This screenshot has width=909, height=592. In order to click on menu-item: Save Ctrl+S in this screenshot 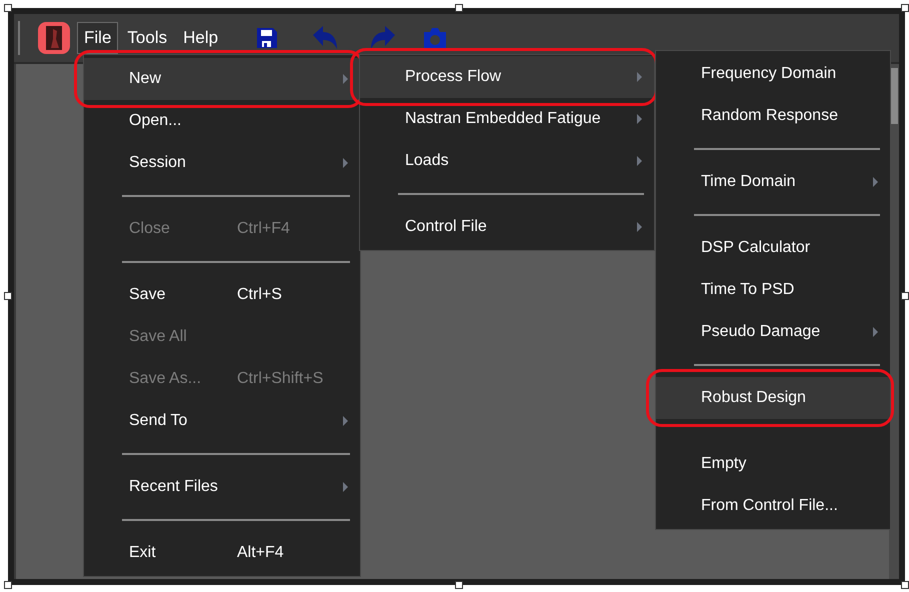, I will do `click(222, 295)`.